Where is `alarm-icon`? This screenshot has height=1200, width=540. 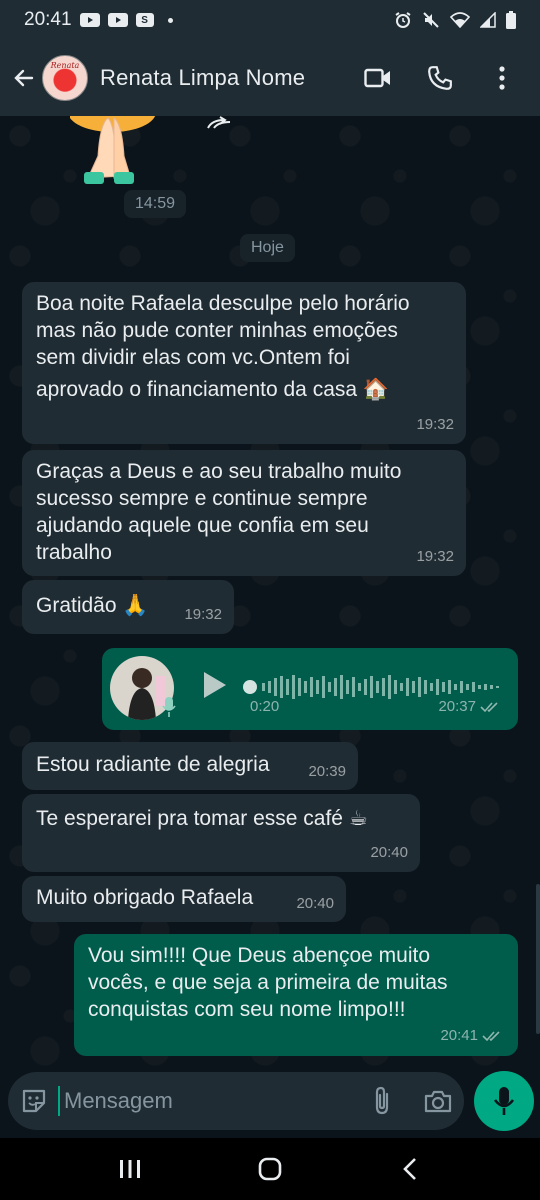
alarm-icon is located at coordinates (403, 20).